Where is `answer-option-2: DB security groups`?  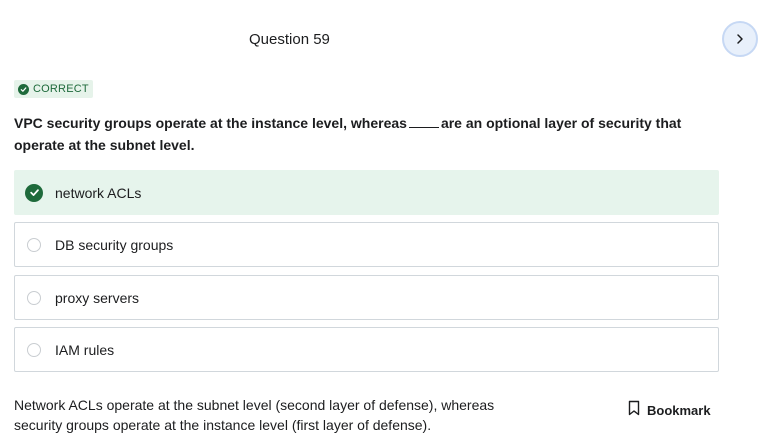
answer-option-2: DB security groups is located at coordinates (366, 244).